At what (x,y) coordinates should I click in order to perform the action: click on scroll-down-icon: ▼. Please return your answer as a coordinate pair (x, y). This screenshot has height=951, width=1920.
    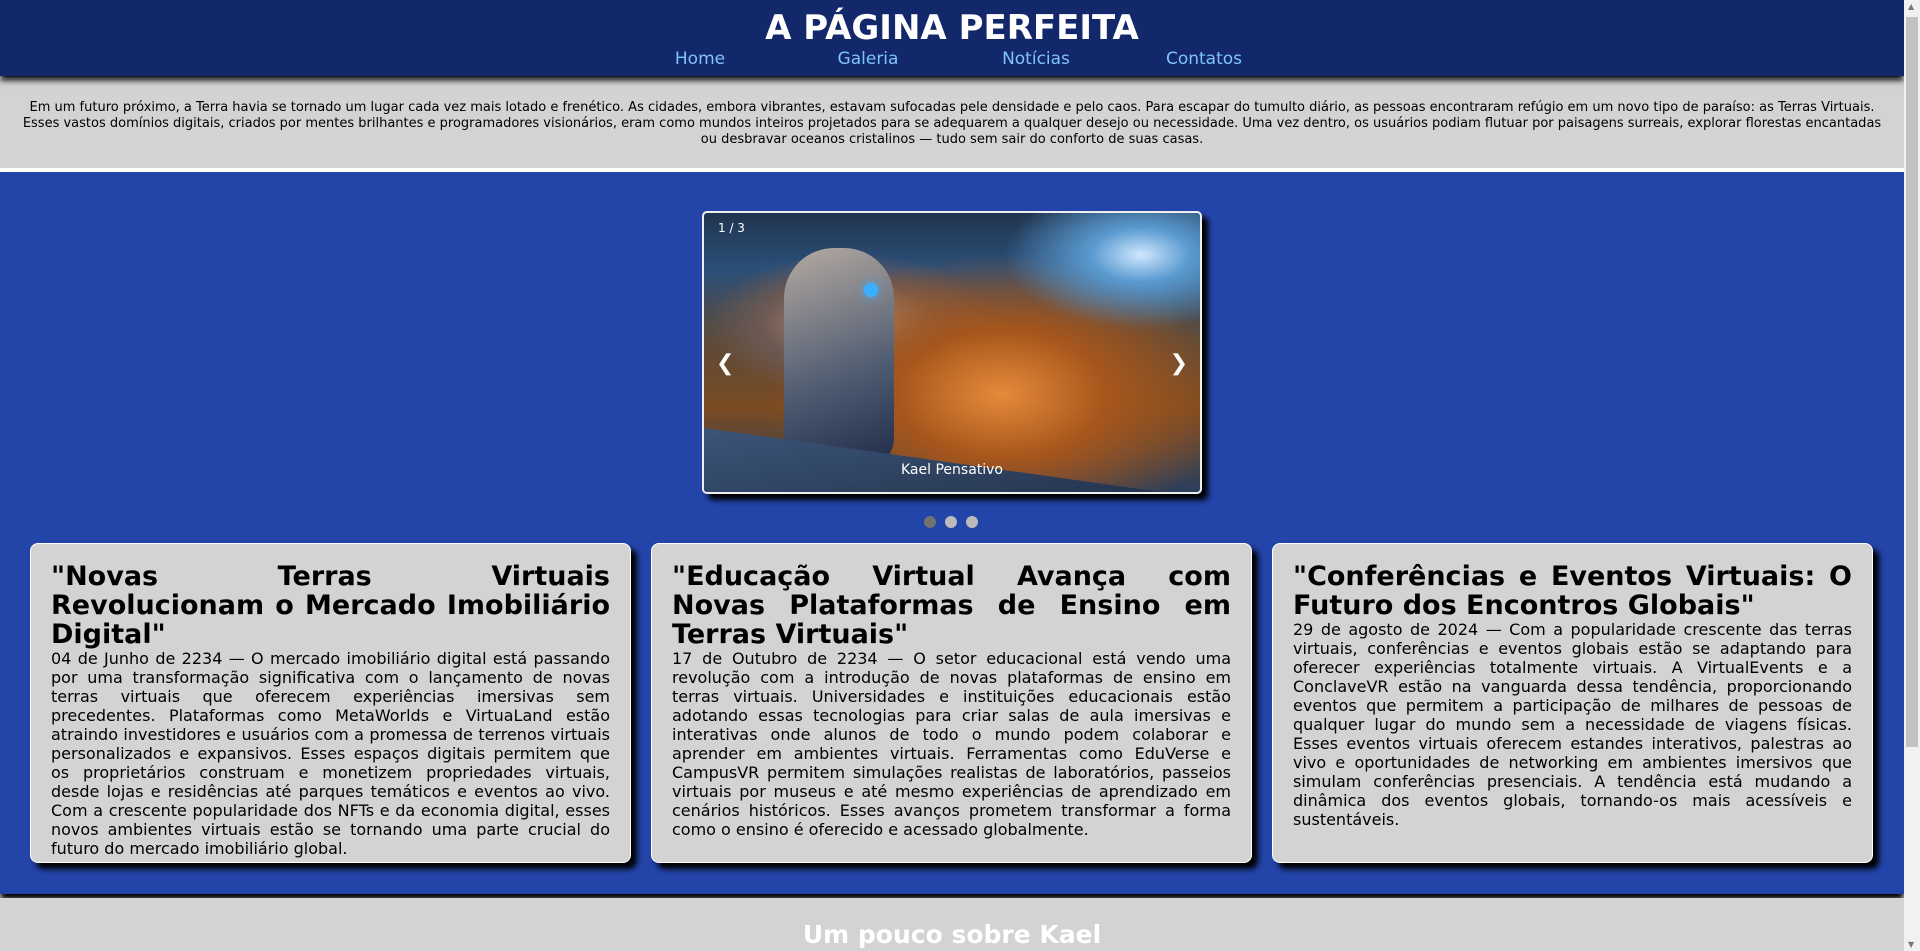
    Looking at the image, I should click on (1911, 944).